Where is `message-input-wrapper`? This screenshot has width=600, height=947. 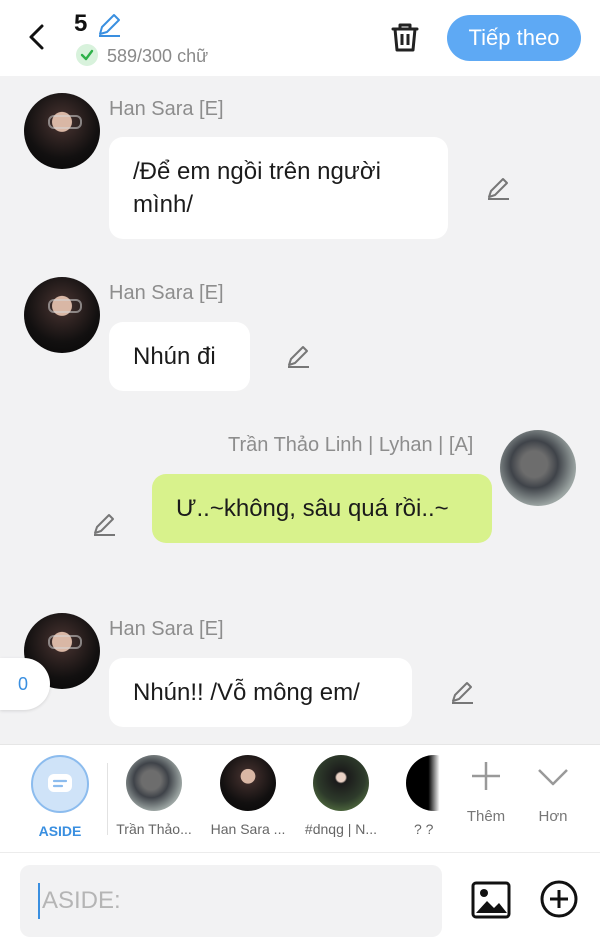 message-input-wrapper is located at coordinates (231, 901).